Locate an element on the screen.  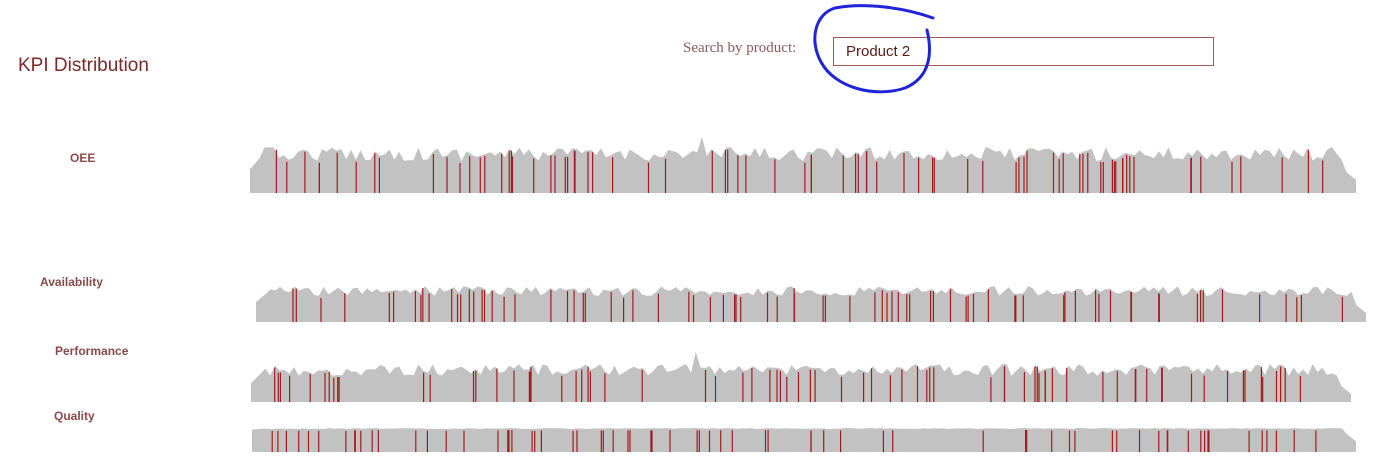
sparkline-oee is located at coordinates (803, 165).